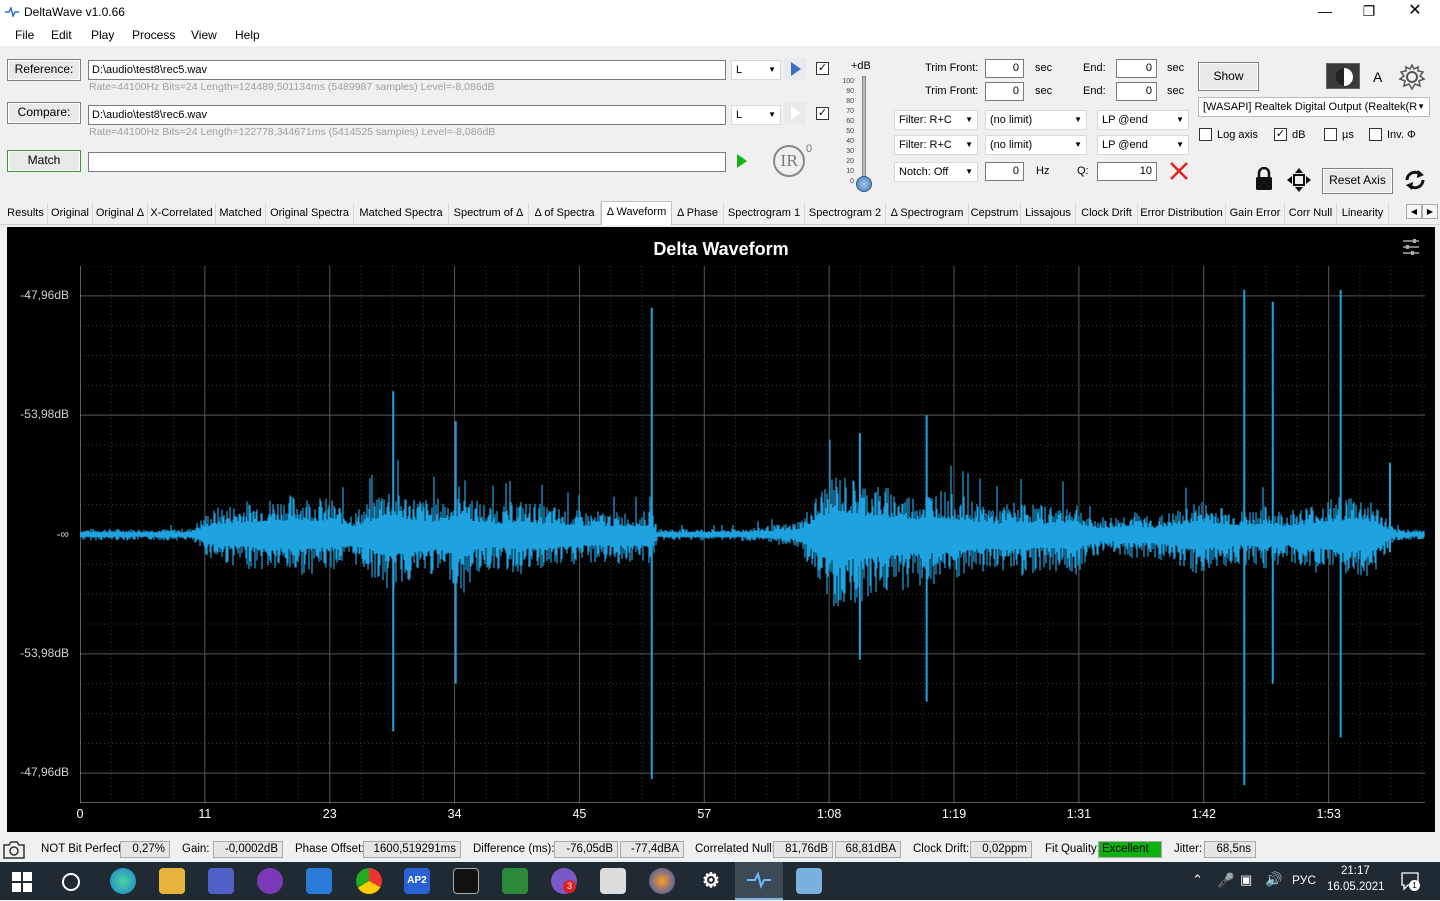 Image resolution: width=1440 pixels, height=901 pixels. I want to click on tab-scroll-right-button: ▶, so click(1430, 211).